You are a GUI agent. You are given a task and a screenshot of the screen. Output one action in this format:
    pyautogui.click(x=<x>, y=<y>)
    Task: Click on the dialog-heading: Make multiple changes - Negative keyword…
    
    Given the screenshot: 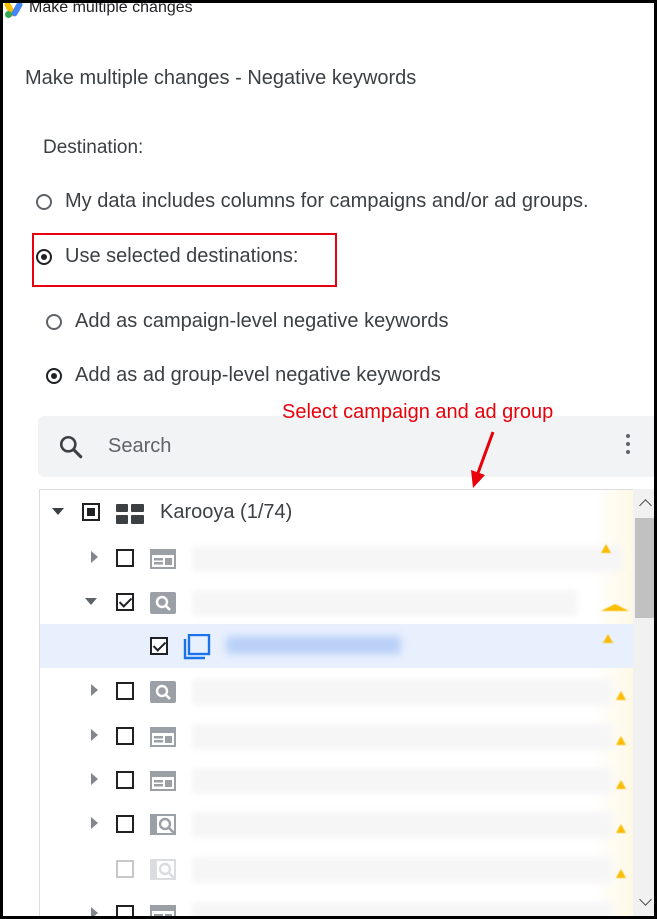 What is the action you would take?
    pyautogui.click(x=221, y=78)
    